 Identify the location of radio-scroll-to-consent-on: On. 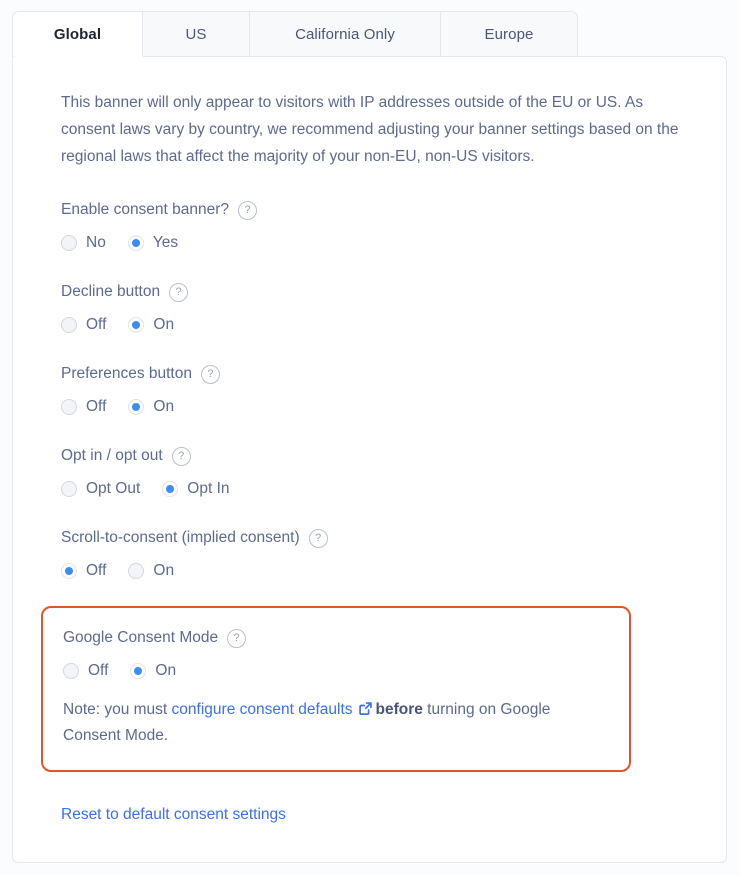
(151, 571).